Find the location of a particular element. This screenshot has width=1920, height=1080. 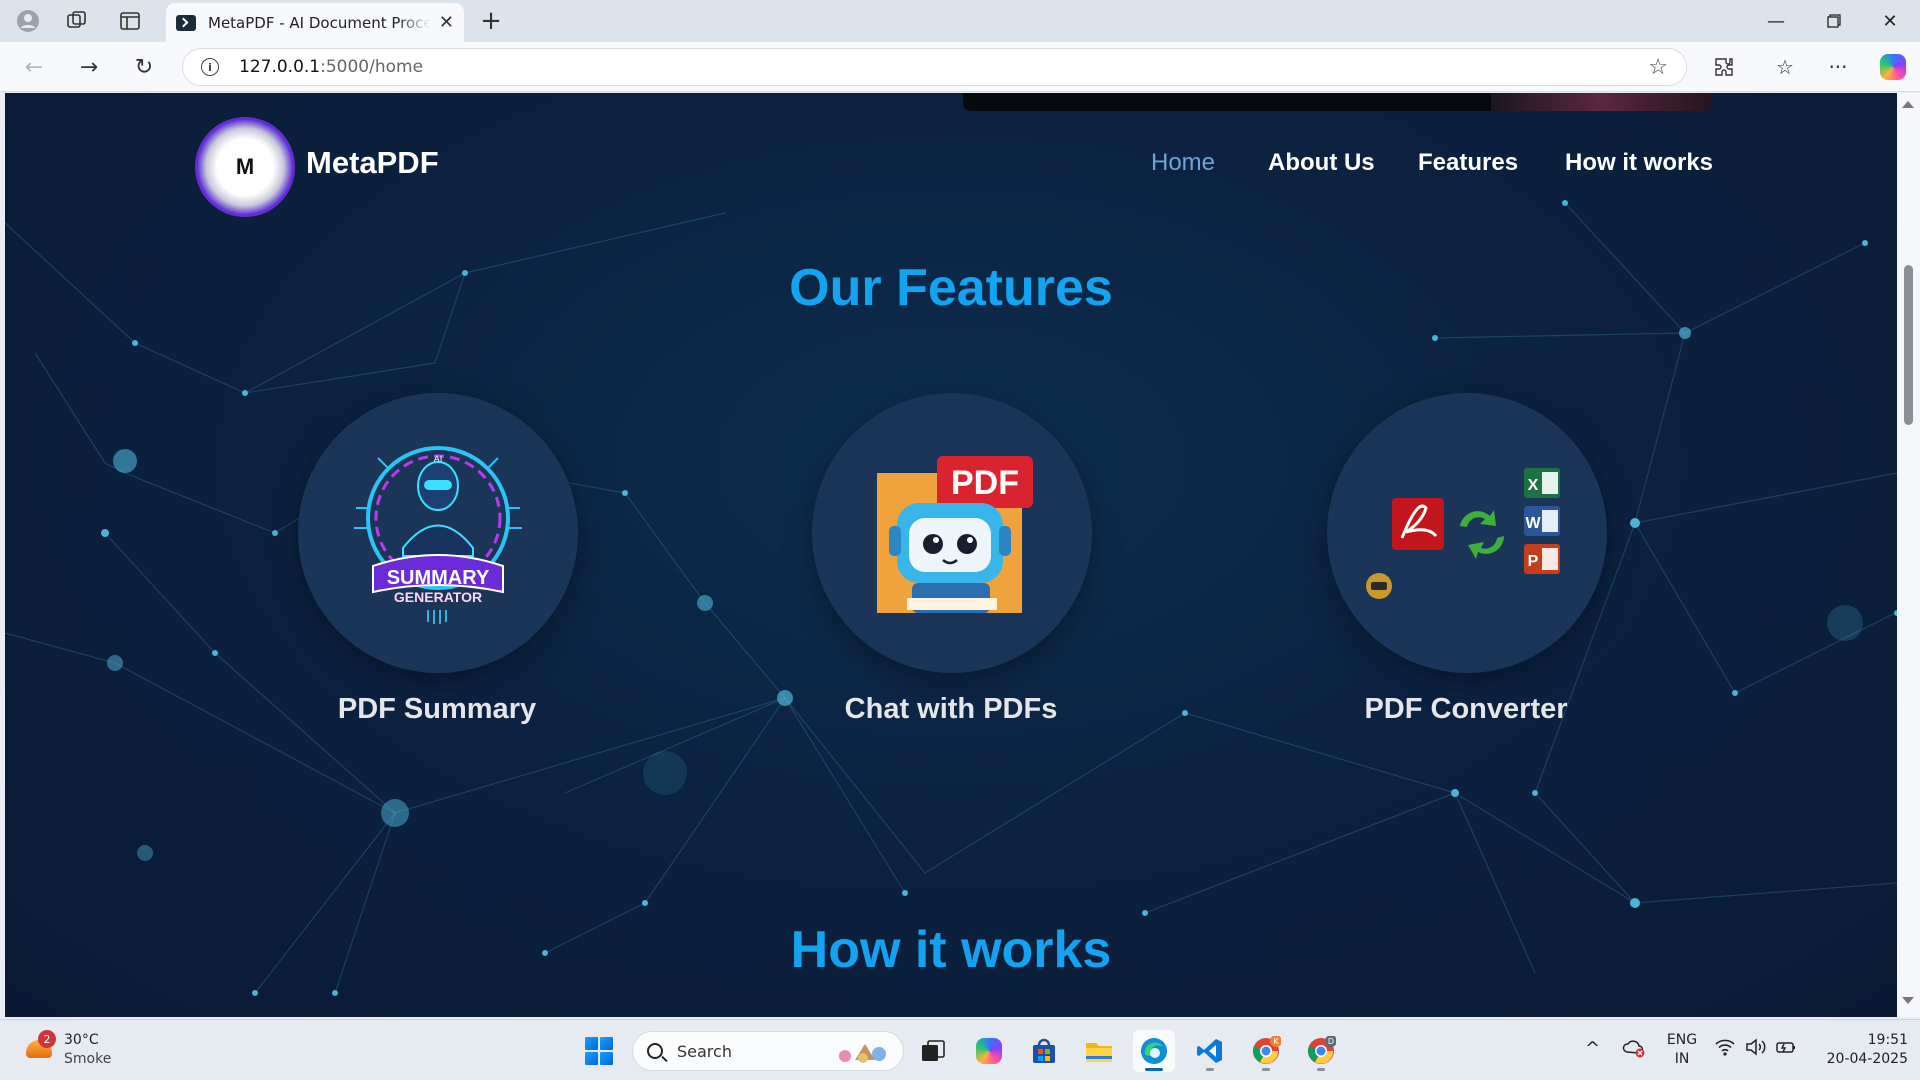

favorite-star-icon: ☆ is located at coordinates (1658, 67).